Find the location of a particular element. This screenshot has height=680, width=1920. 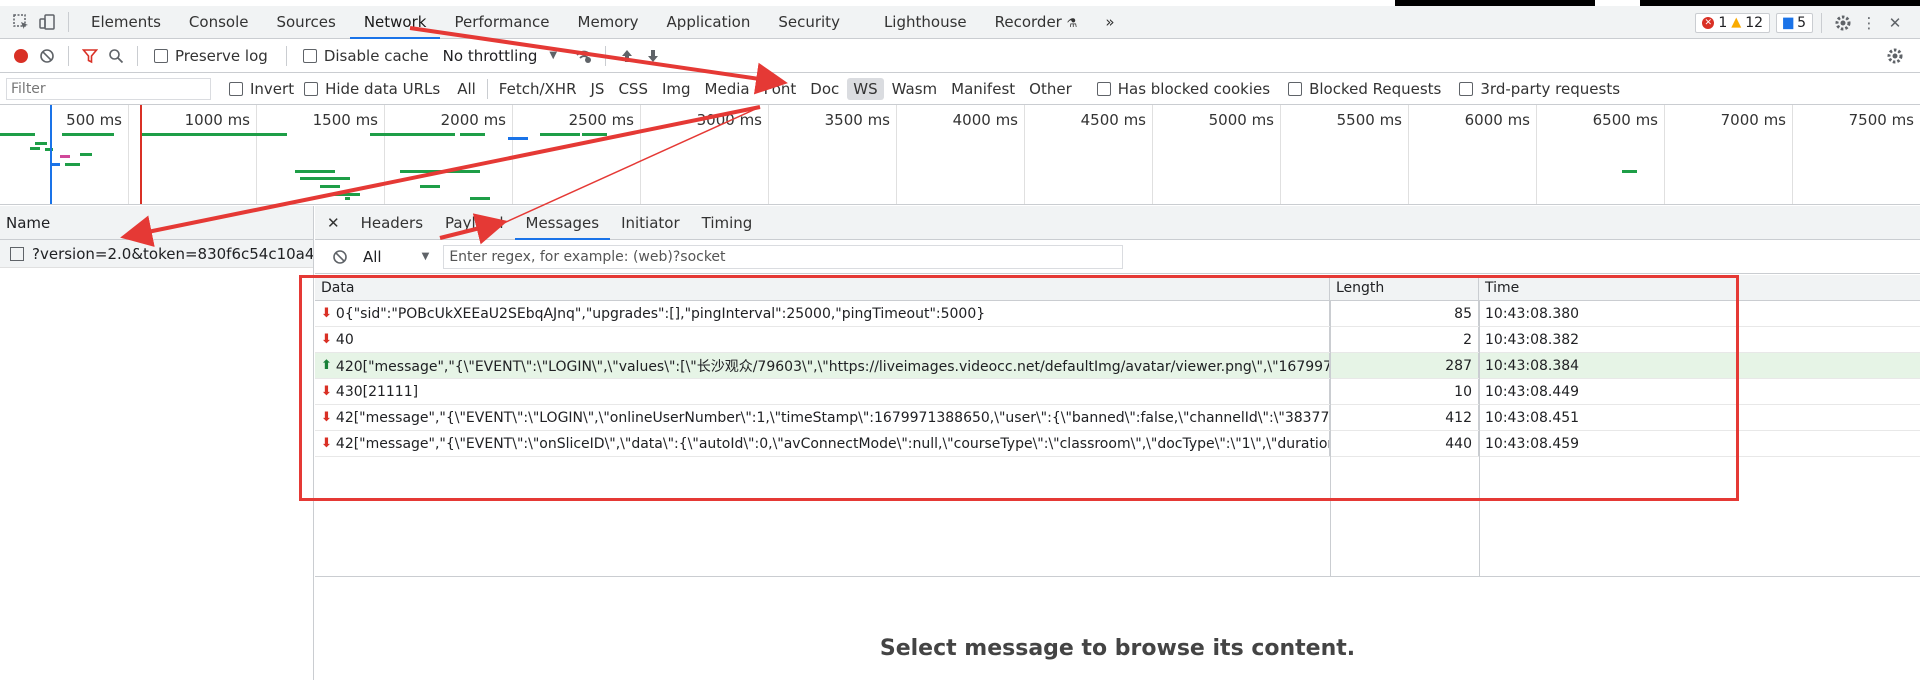

disable-cache-checkbox: Disable cache is located at coordinates (365, 56).